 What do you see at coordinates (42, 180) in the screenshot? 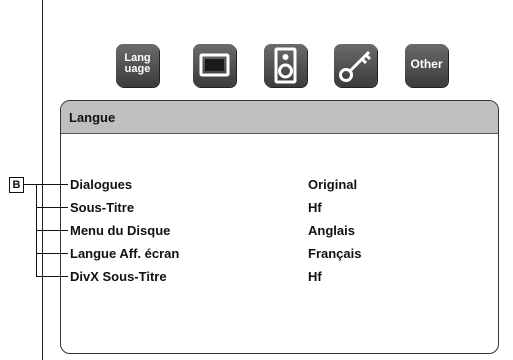
I see `page-frame-line` at bounding box center [42, 180].